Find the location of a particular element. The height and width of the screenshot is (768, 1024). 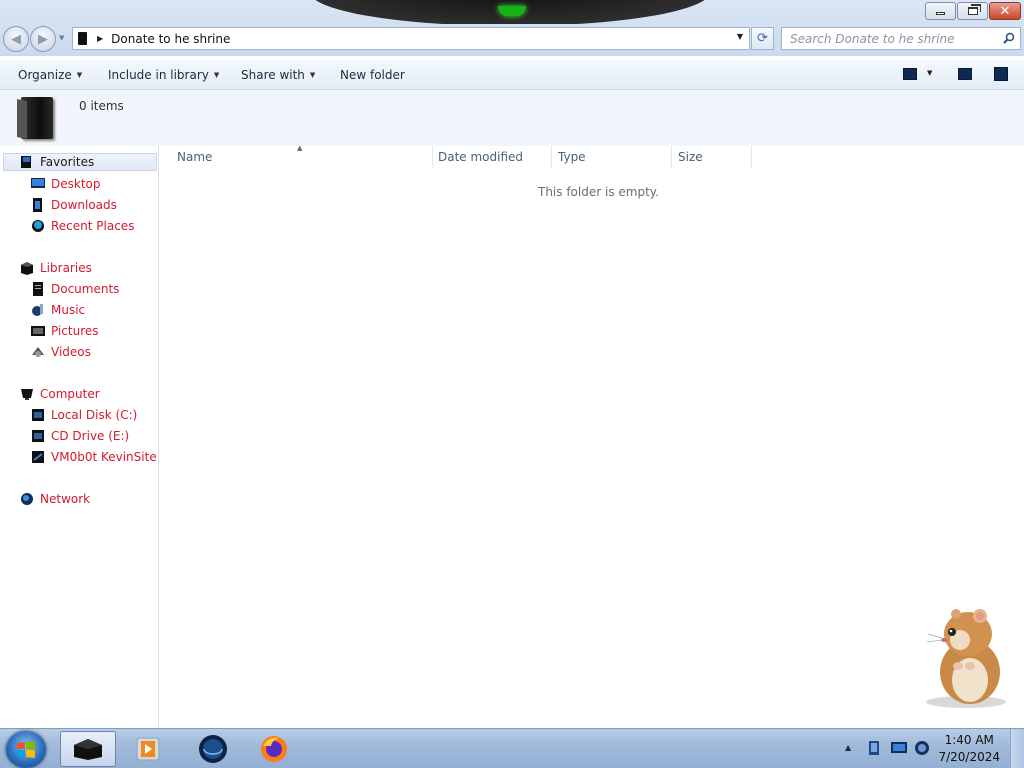

organize-menu: Organize ▼ is located at coordinates (50, 75).